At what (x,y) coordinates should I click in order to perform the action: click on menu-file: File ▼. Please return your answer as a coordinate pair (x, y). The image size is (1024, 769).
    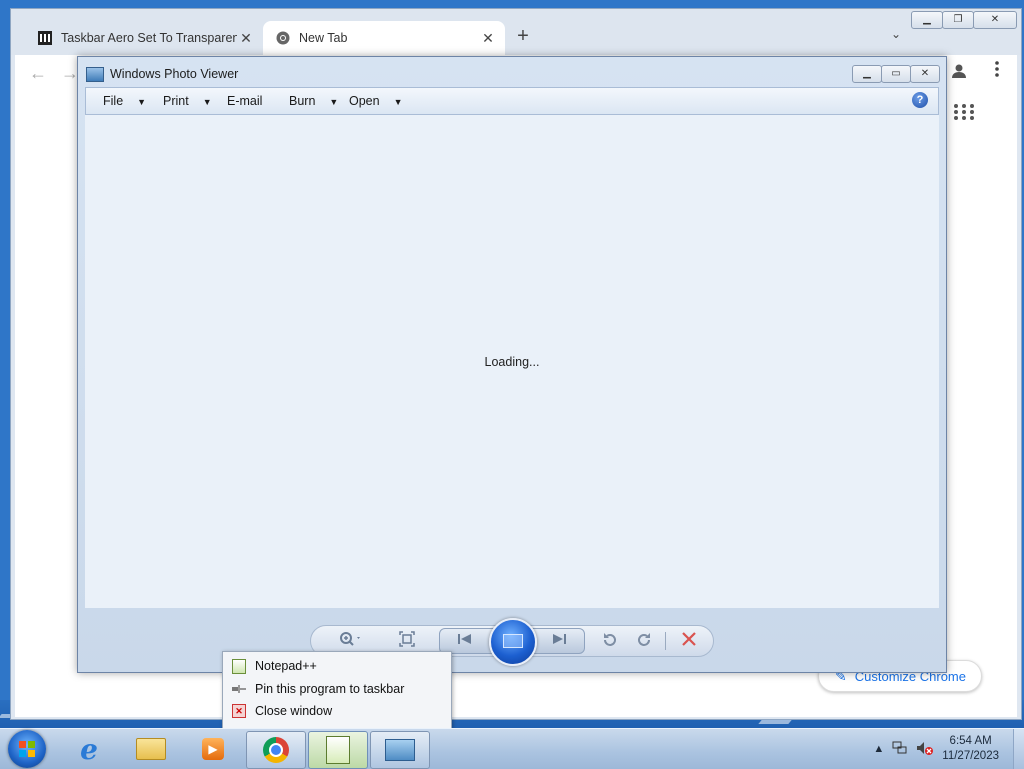
    Looking at the image, I should click on (124, 101).